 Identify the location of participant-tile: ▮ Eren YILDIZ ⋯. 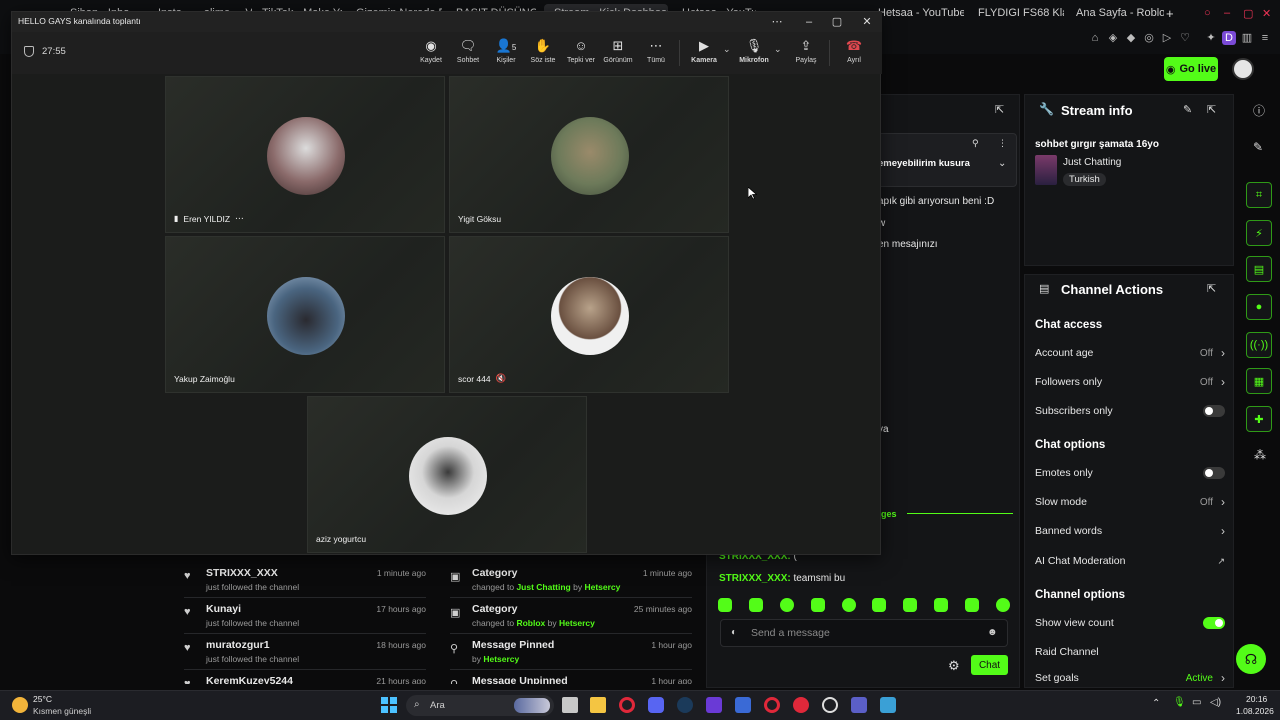
(305, 154).